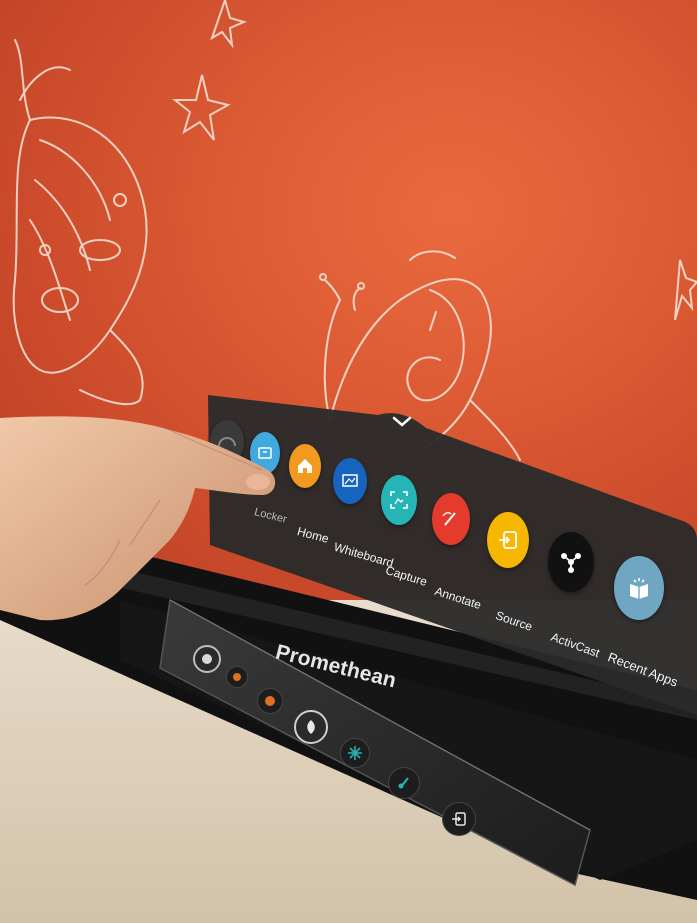 The image size is (697, 923). What do you see at coordinates (639, 588) in the screenshot?
I see `recent-apps-icon` at bounding box center [639, 588].